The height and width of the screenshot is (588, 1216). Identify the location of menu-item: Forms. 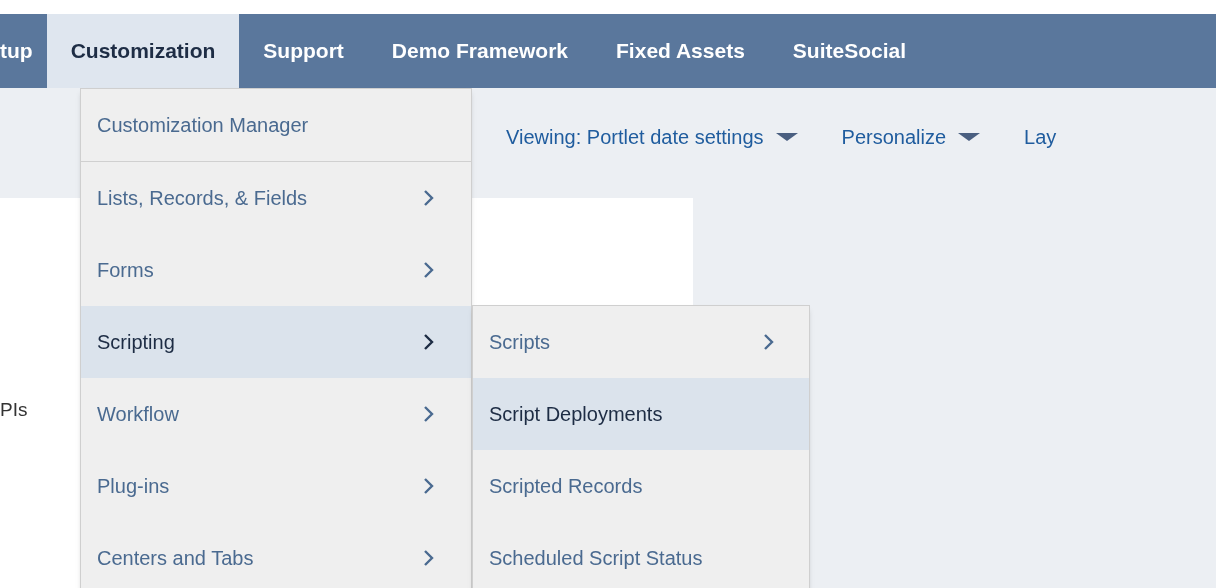
(276, 270).